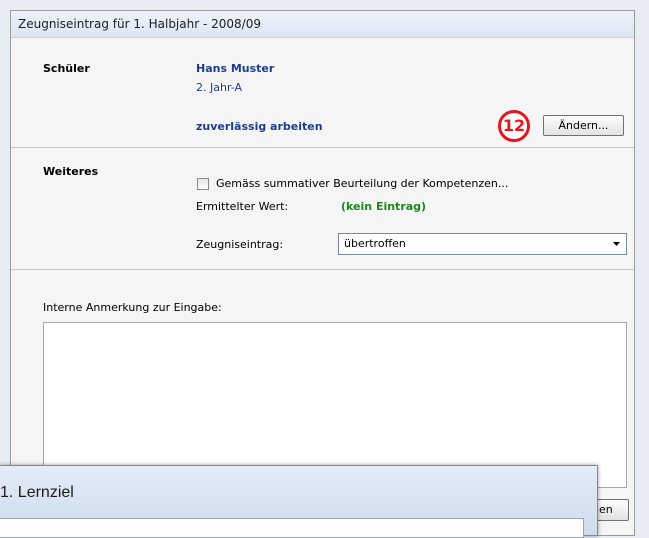 The image size is (649, 538). What do you see at coordinates (71, 171) in the screenshot?
I see `more-section-label: Weiteres` at bounding box center [71, 171].